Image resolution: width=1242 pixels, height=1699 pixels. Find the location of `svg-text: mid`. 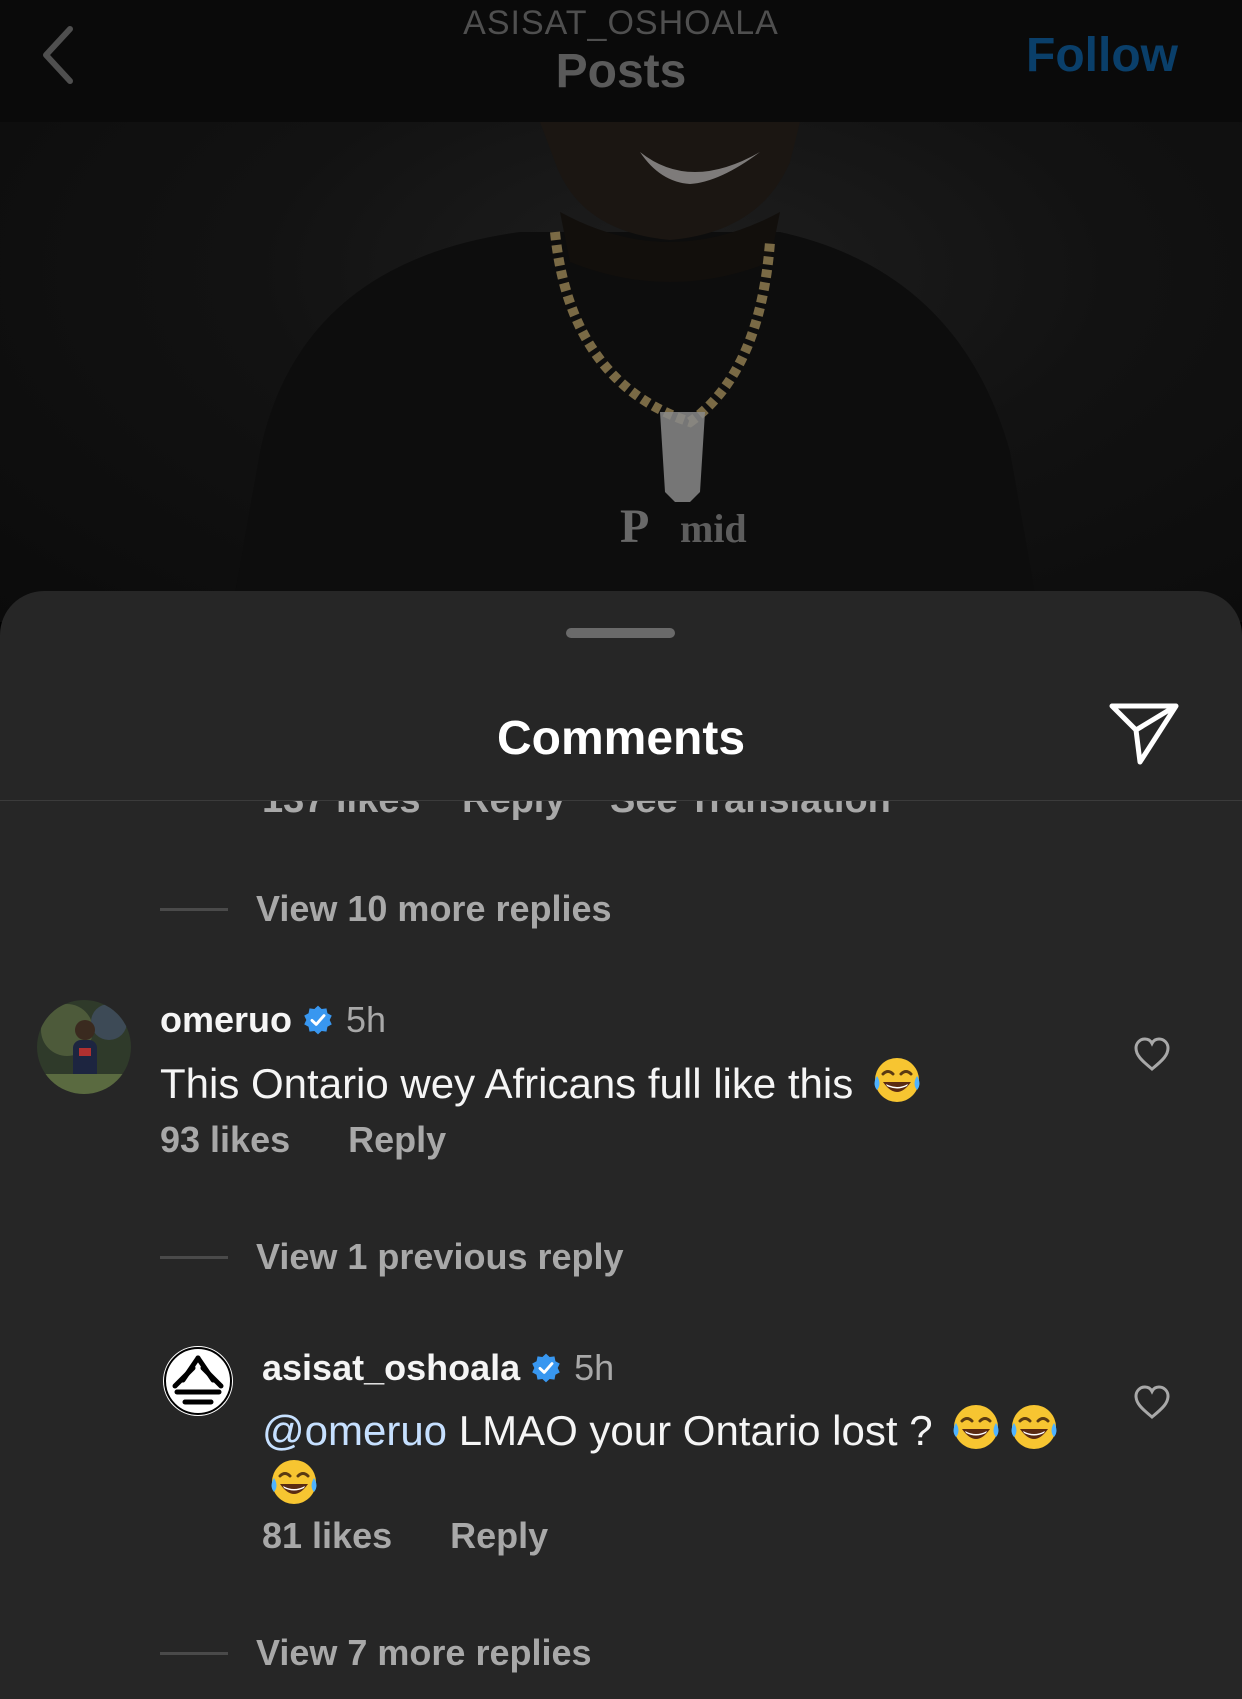

svg-text: mid is located at coordinates (713, 528).